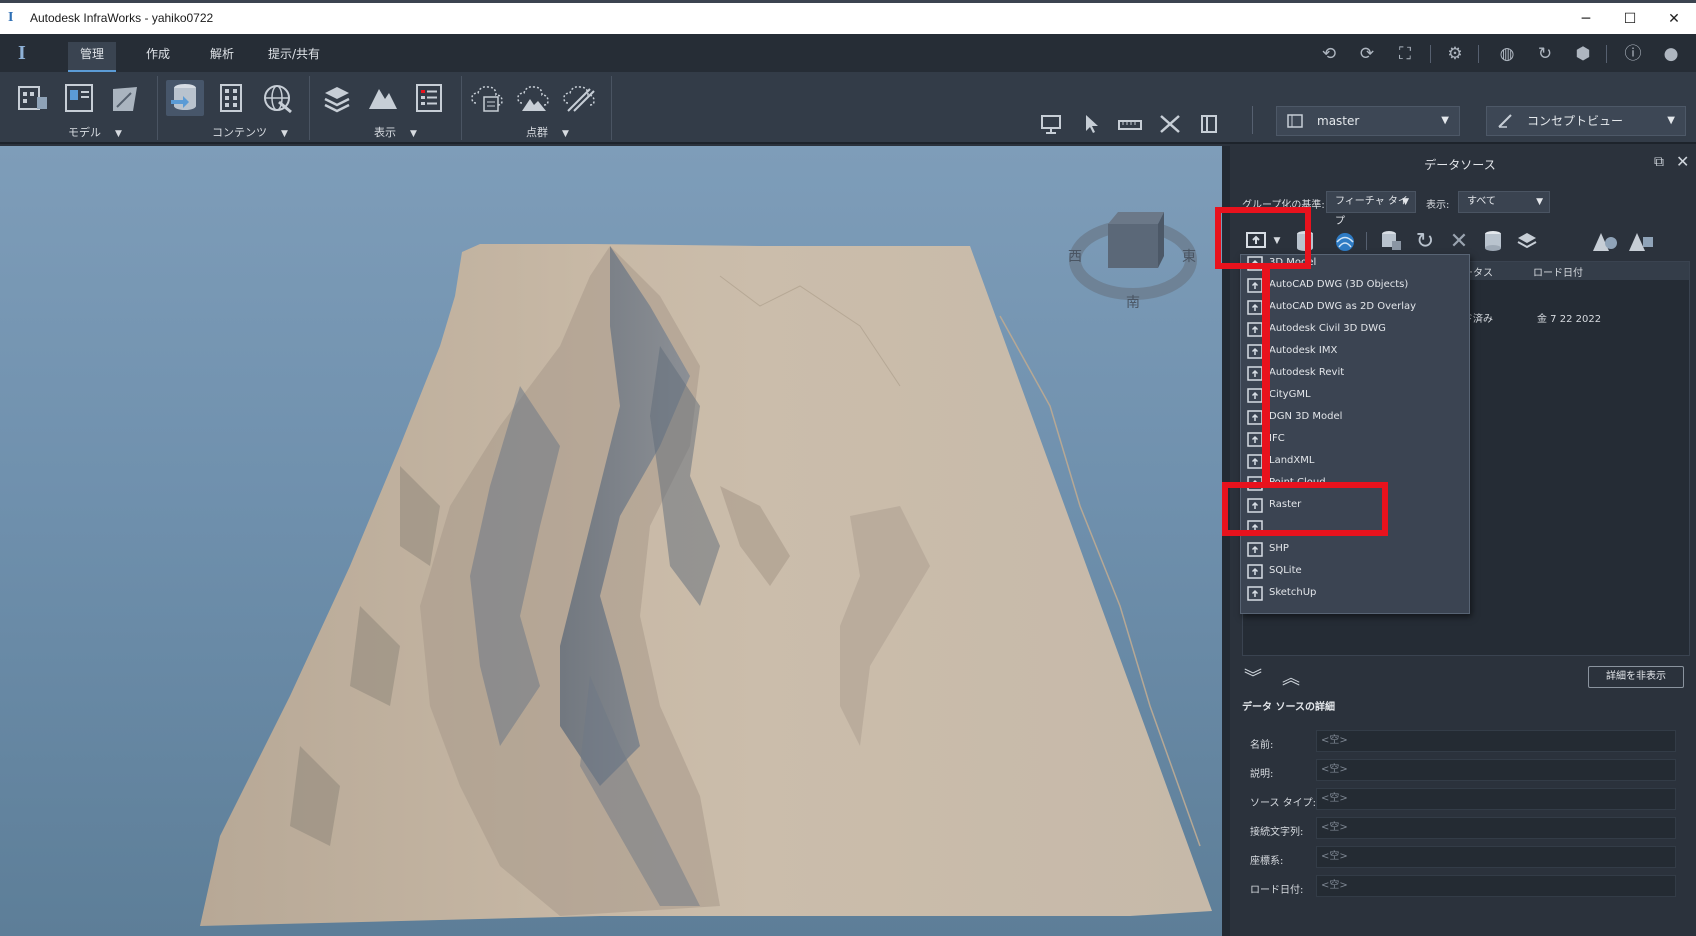 This screenshot has height=936, width=1696. I want to click on proposal-combo: master ▼, so click(1368, 121).